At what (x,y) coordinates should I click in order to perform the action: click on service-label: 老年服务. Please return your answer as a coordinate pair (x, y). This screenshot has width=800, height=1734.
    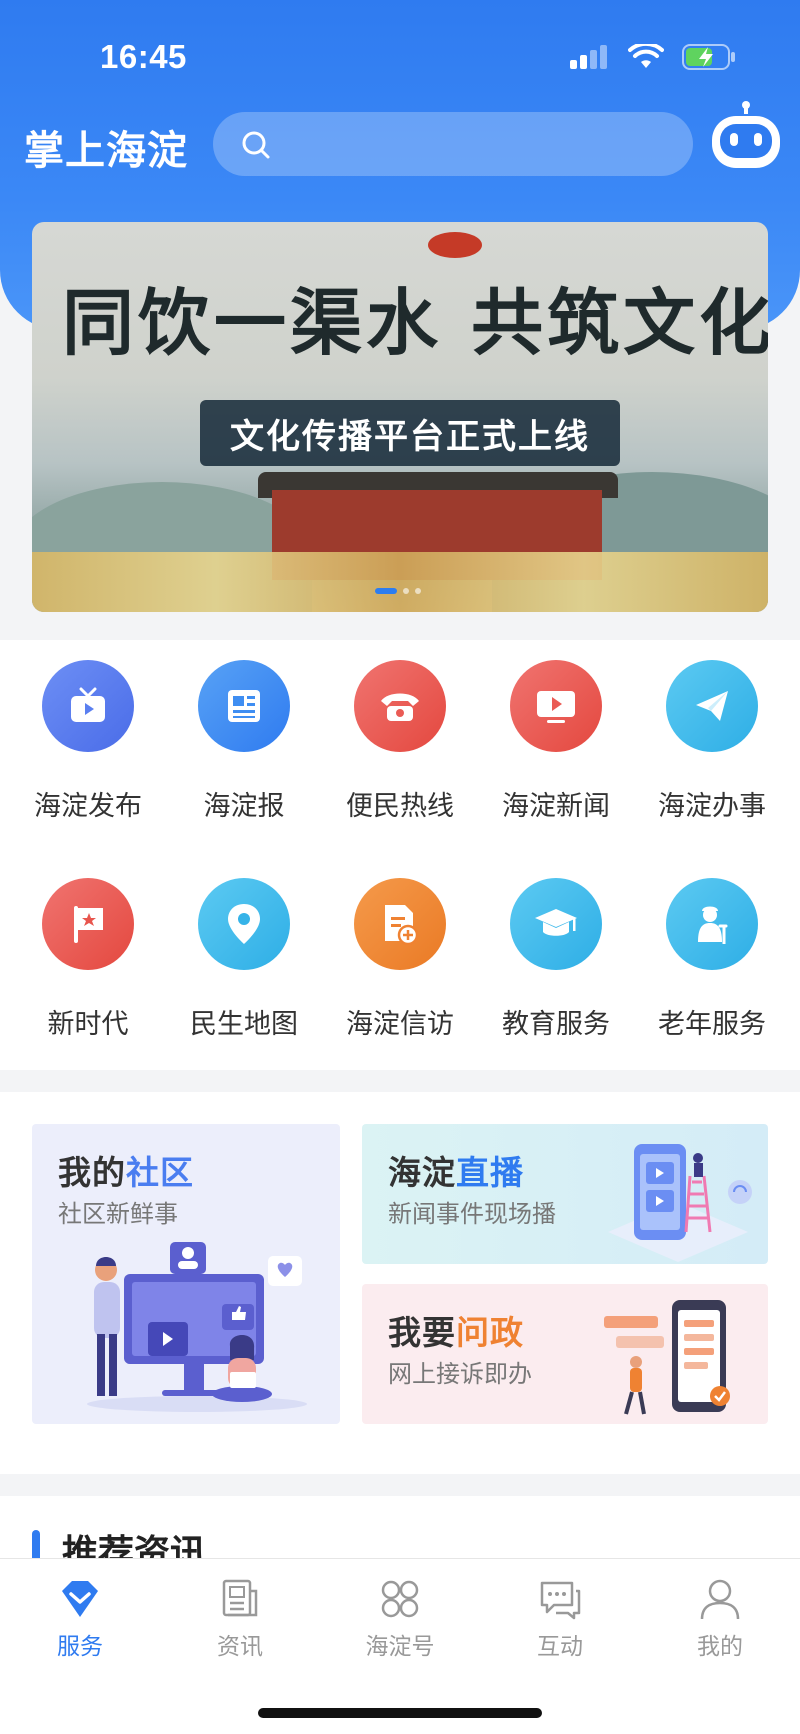
    Looking at the image, I should click on (712, 1024).